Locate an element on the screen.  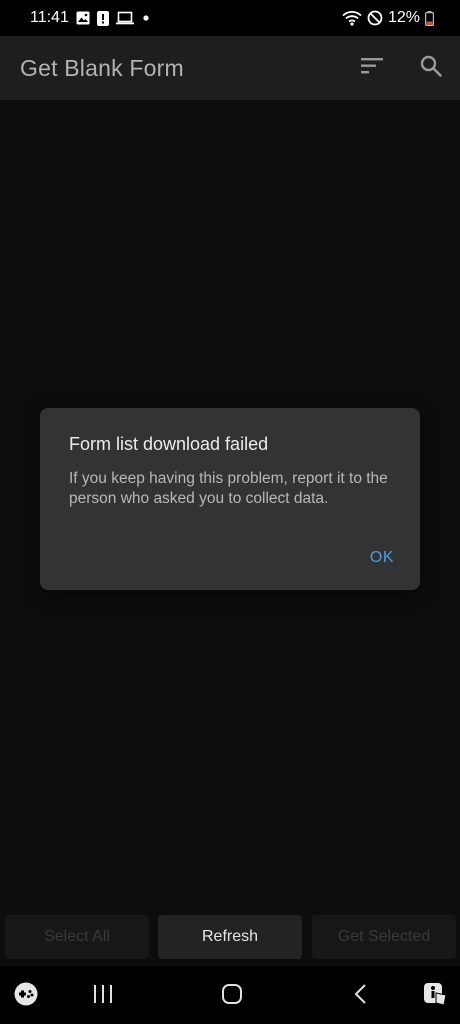
accessibility-icon is located at coordinates (435, 996).